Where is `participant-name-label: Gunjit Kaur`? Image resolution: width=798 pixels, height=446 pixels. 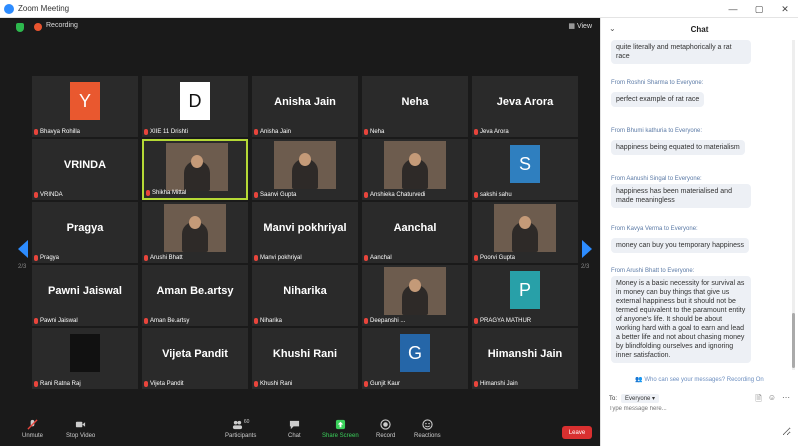
participant-name-label: Gunjit Kaur is located at coordinates (382, 384).